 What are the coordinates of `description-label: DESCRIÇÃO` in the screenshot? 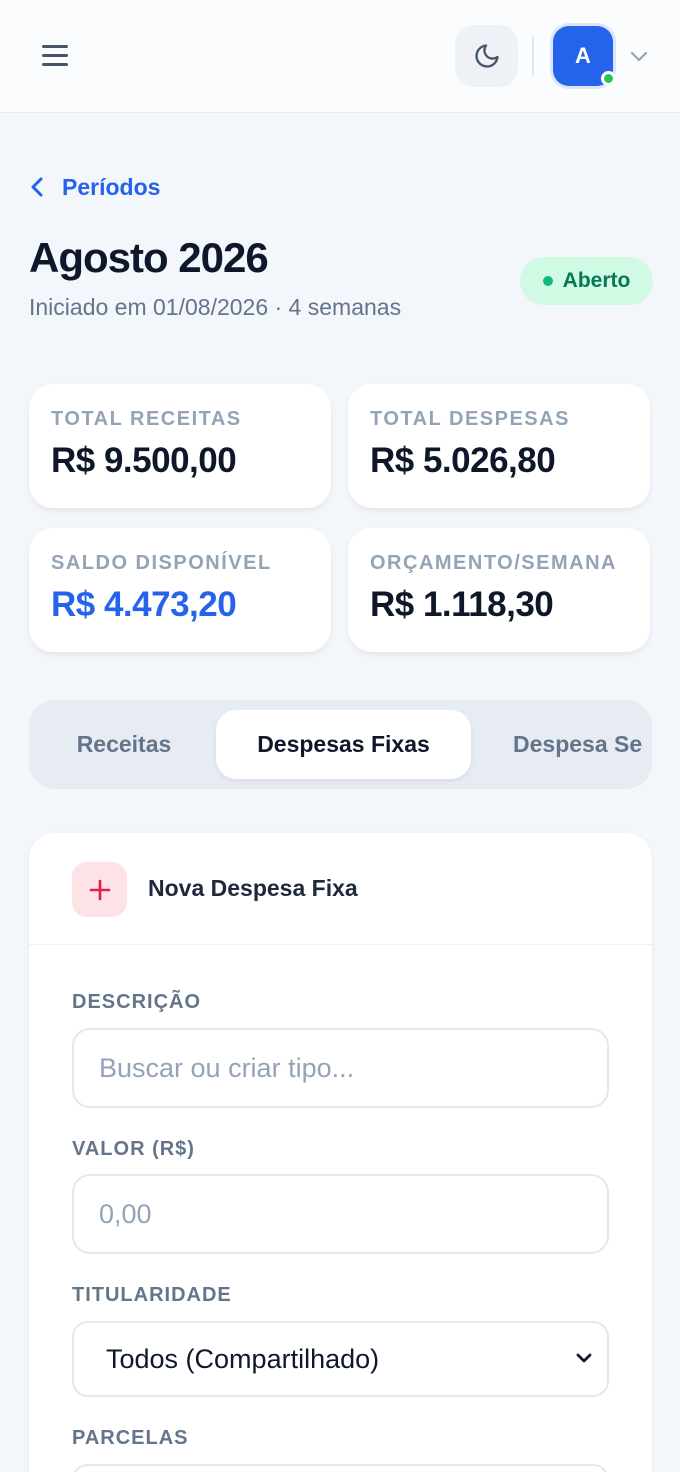 It's located at (137, 1002).